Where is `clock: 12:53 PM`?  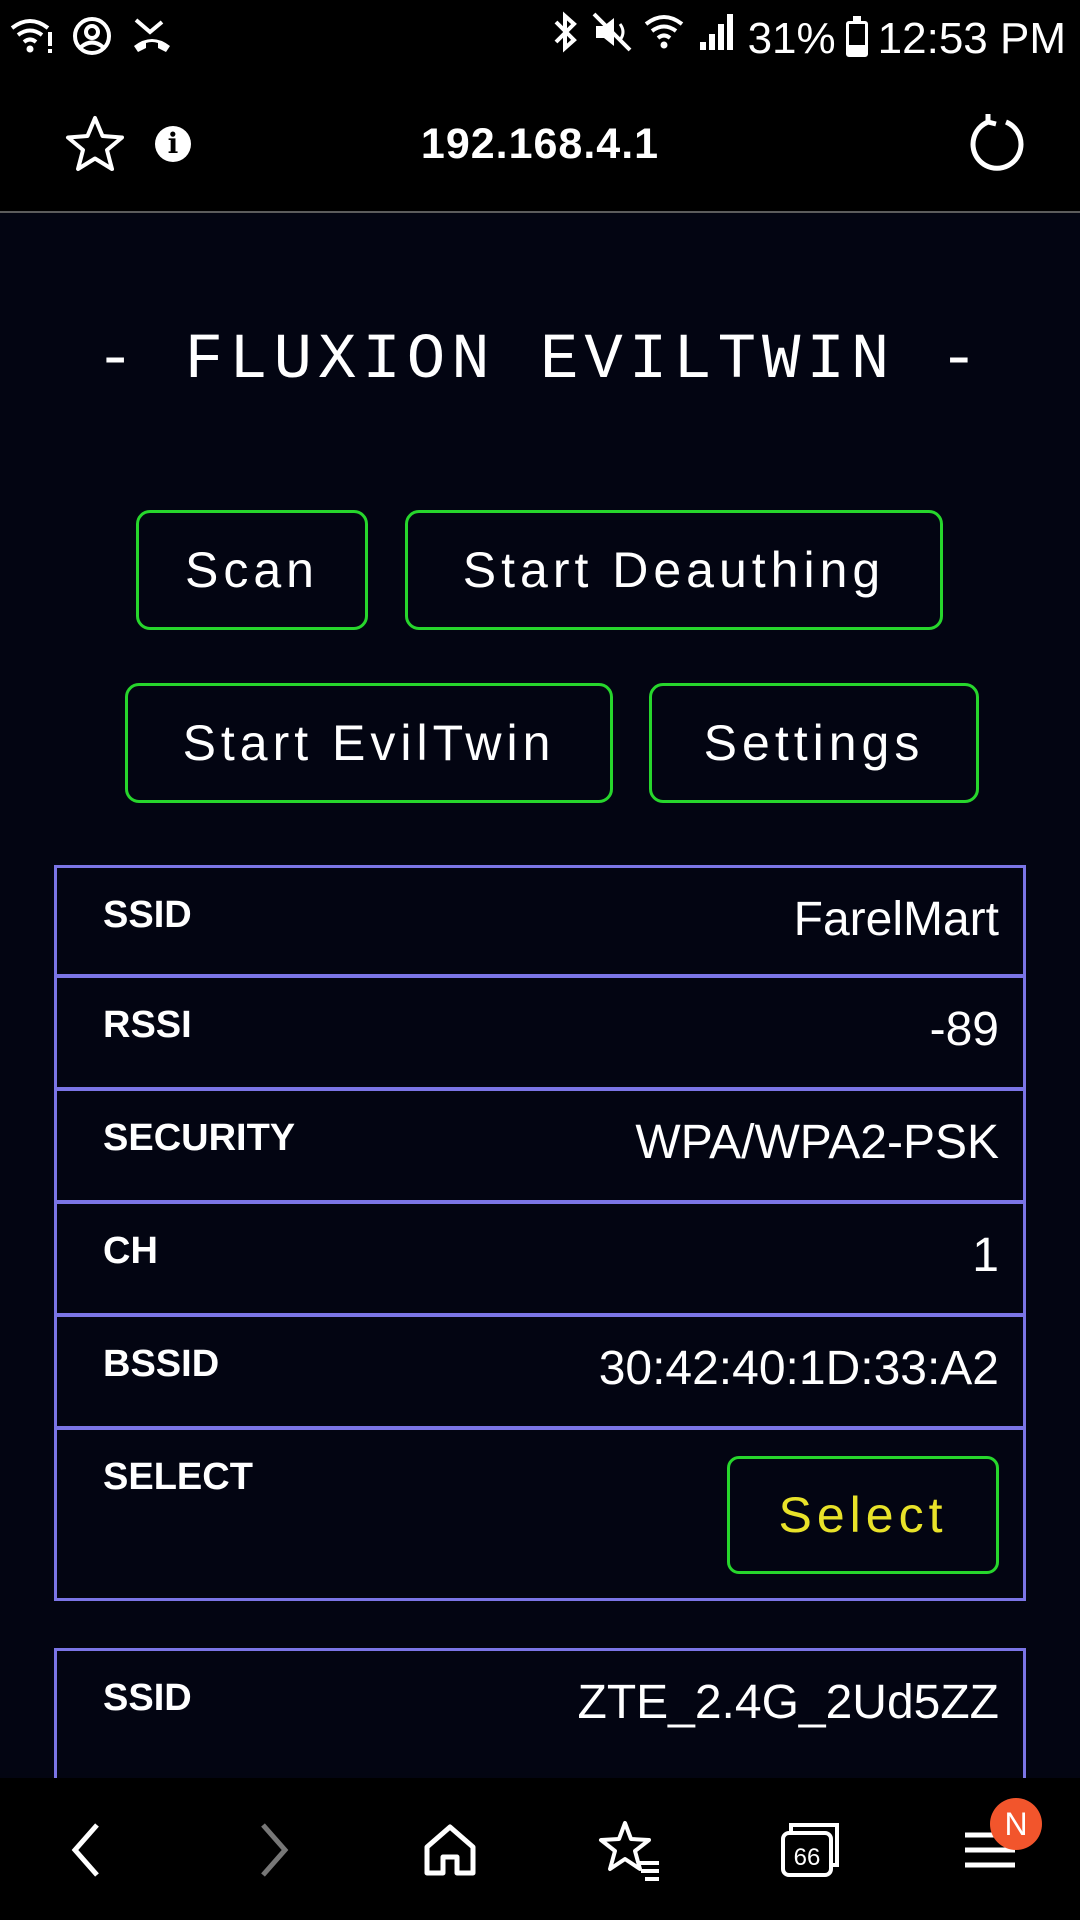
clock: 12:53 PM is located at coordinates (971, 38).